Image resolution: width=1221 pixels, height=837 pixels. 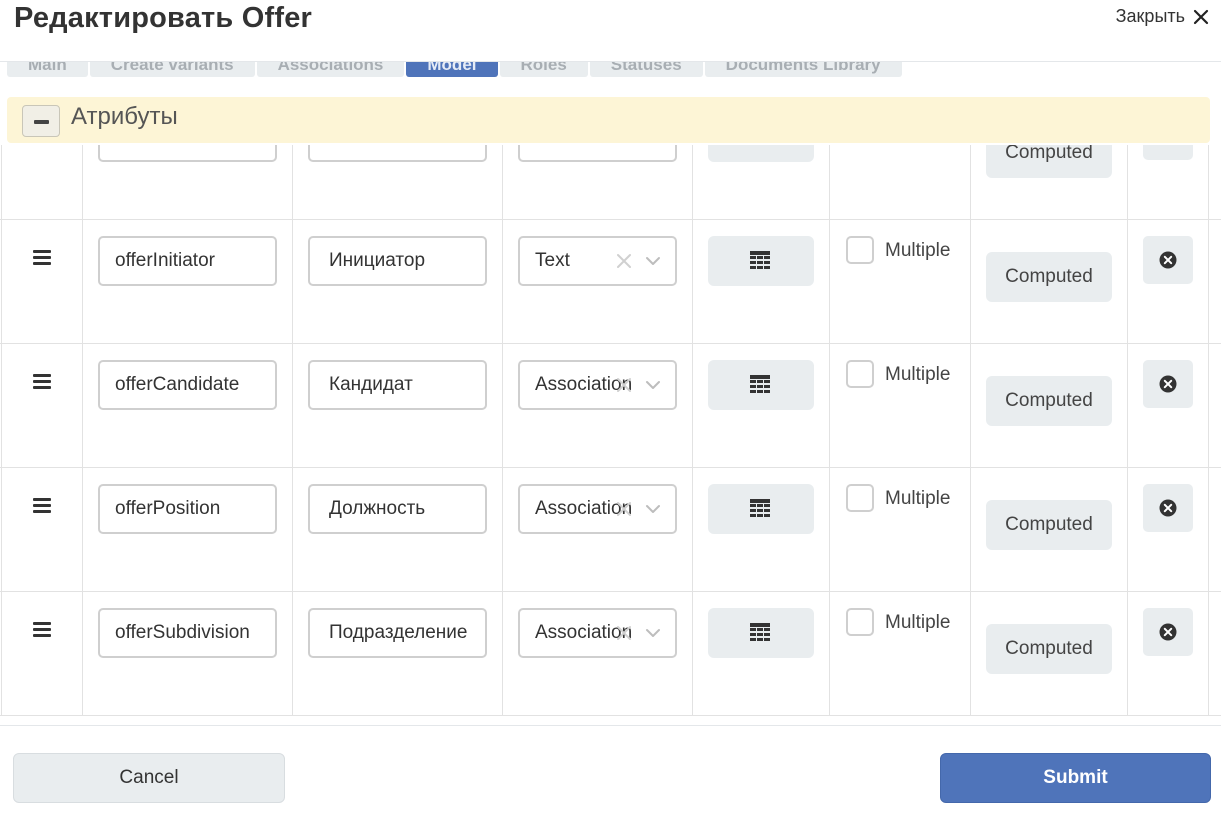 What do you see at coordinates (397, 633) in the screenshot?
I see `attribute-label-input: Подразделение` at bounding box center [397, 633].